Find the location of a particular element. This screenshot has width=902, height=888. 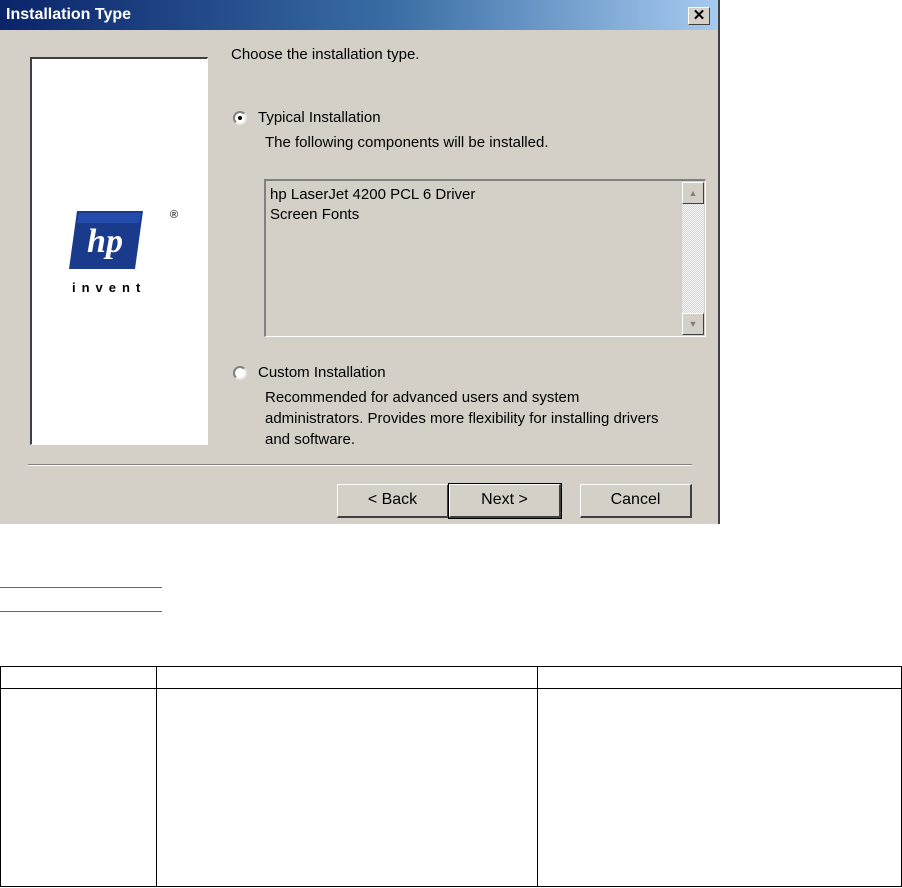

table-header-row is located at coordinates (451, 677).